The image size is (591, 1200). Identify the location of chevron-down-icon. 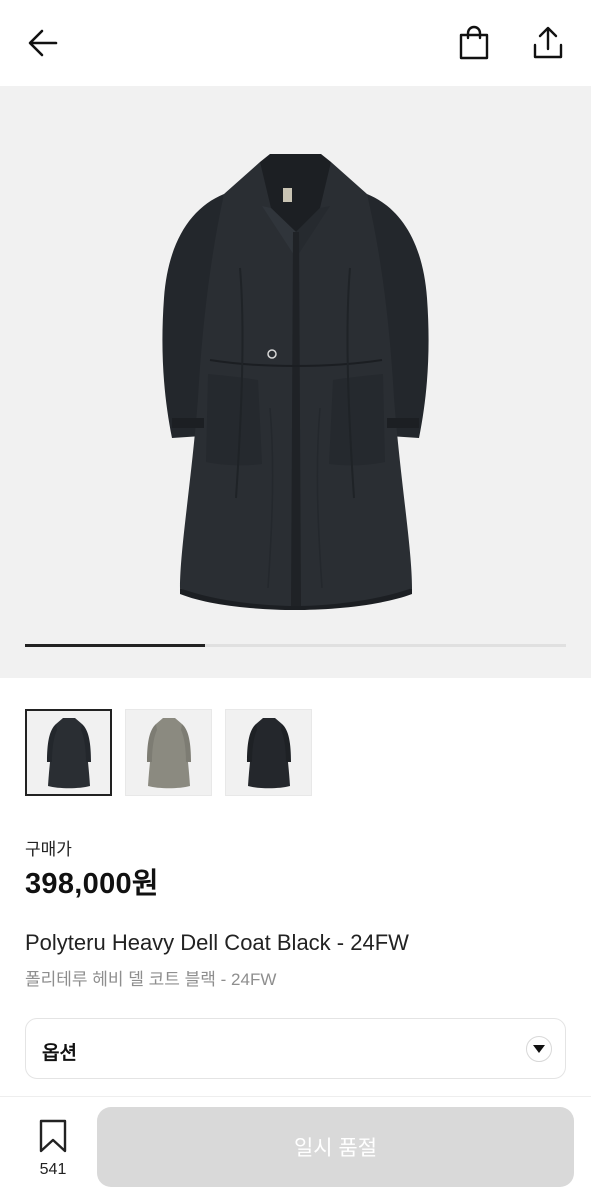
(539, 1049).